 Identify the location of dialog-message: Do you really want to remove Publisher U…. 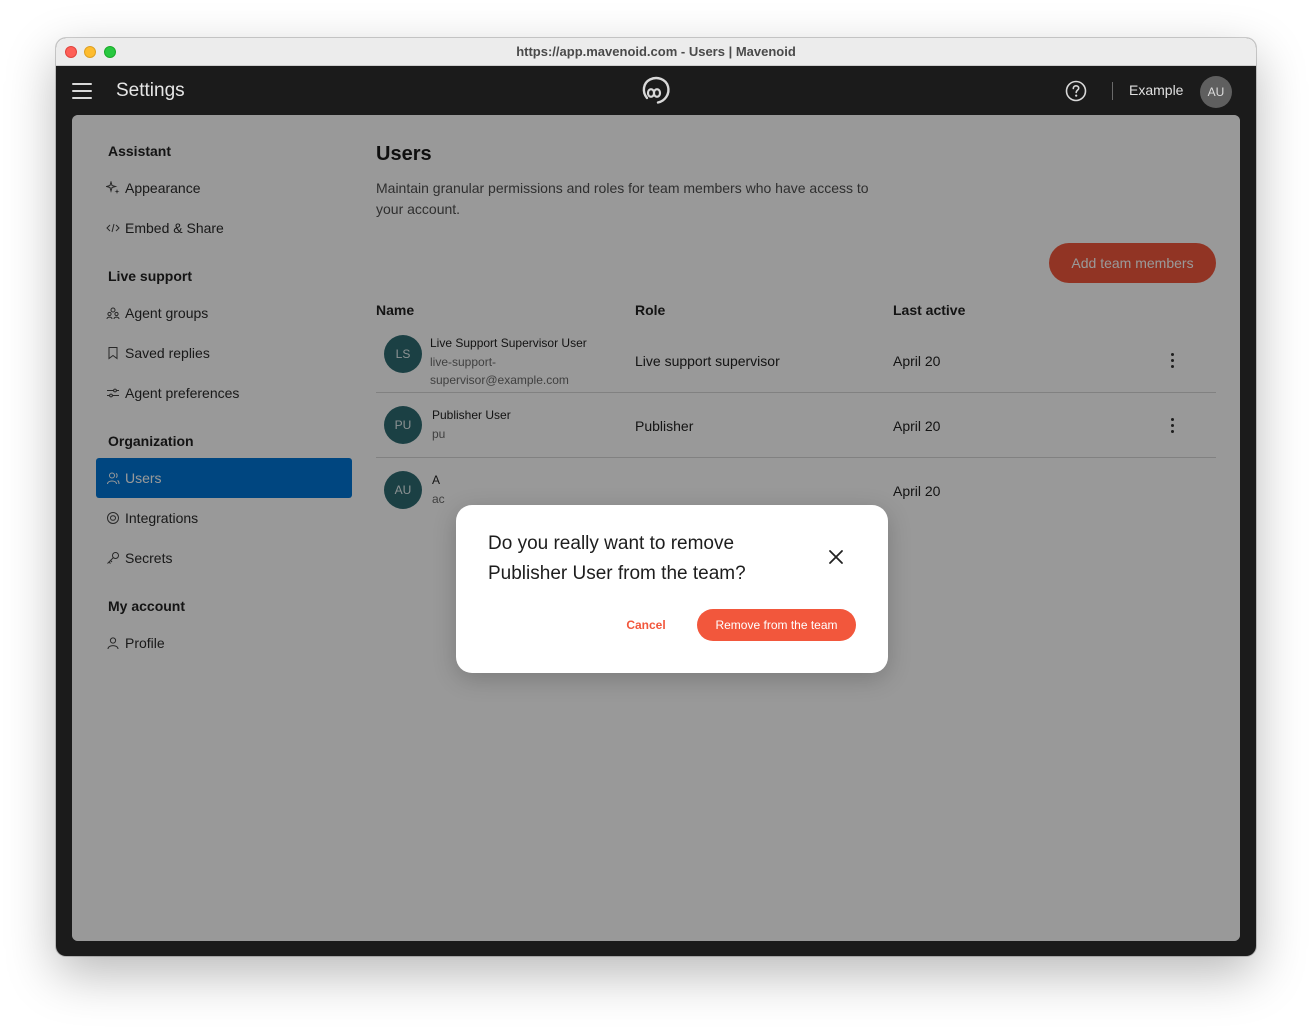
(617, 558).